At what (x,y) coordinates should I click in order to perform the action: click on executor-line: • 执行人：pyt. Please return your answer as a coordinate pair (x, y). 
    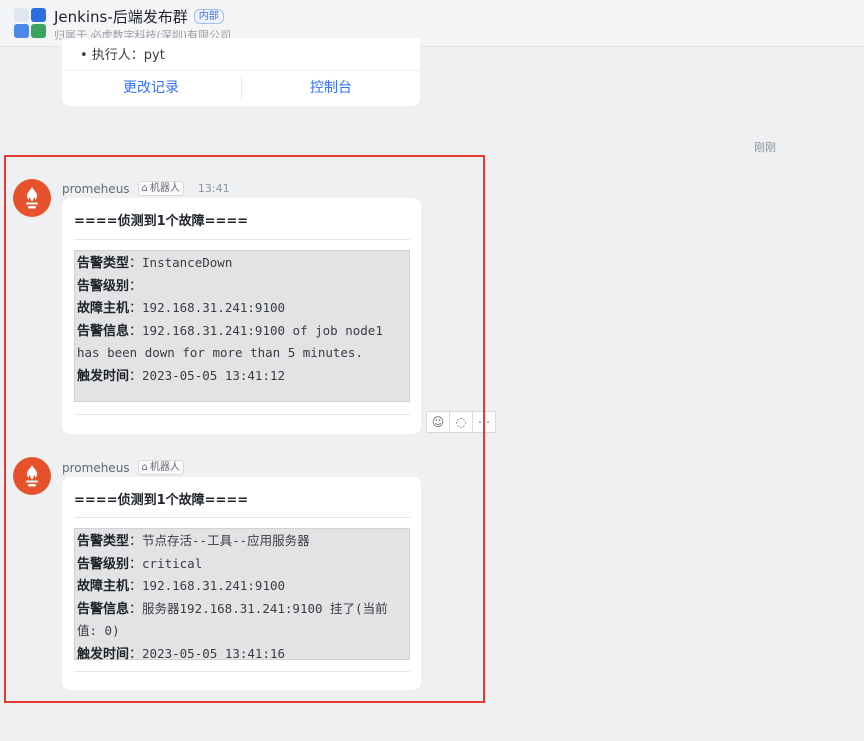
    Looking at the image, I should click on (122, 55).